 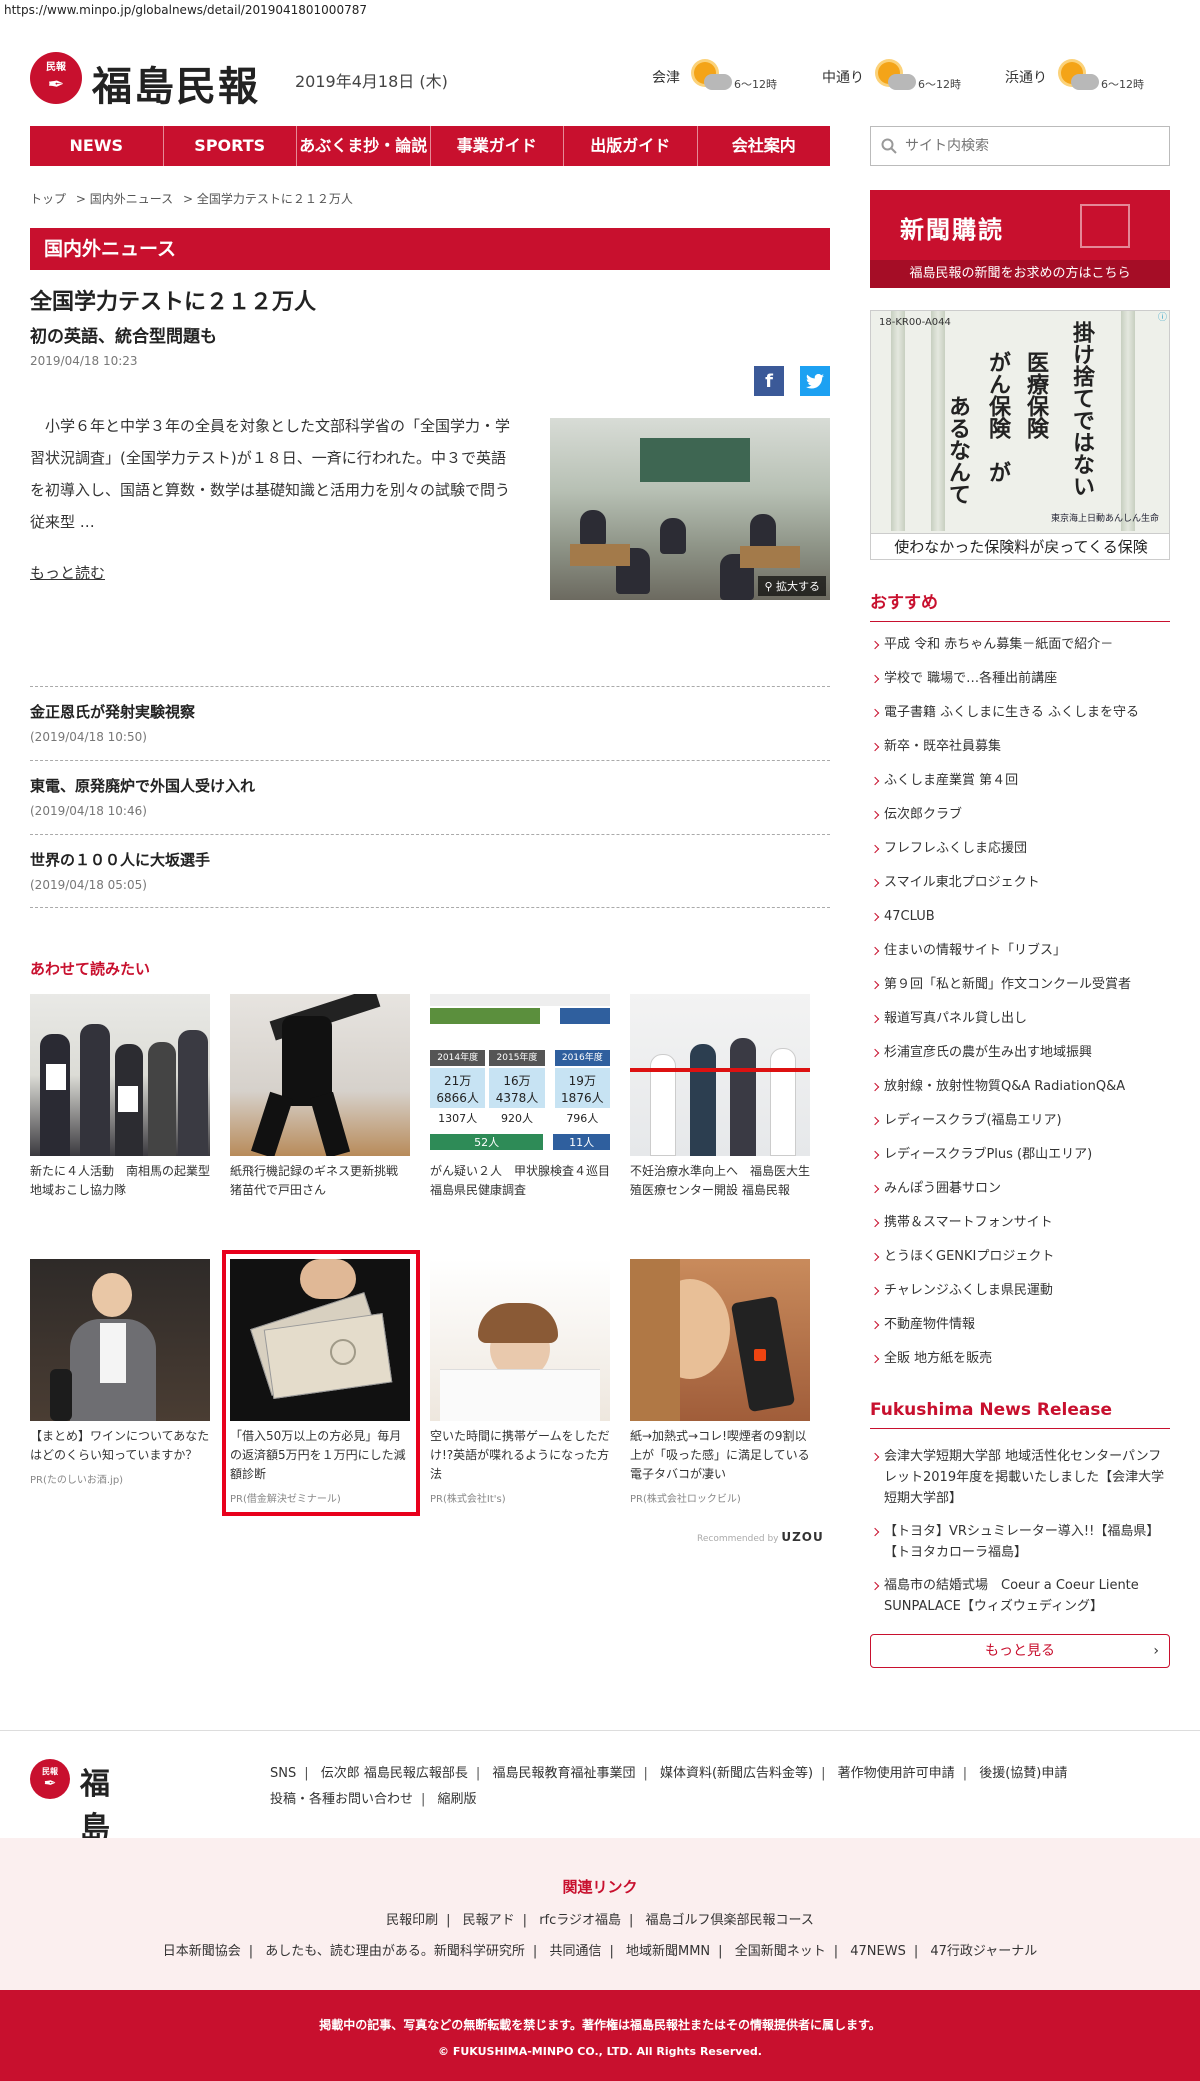 I want to click on list-item: 伝次郎クラブ, so click(x=1020, y=815).